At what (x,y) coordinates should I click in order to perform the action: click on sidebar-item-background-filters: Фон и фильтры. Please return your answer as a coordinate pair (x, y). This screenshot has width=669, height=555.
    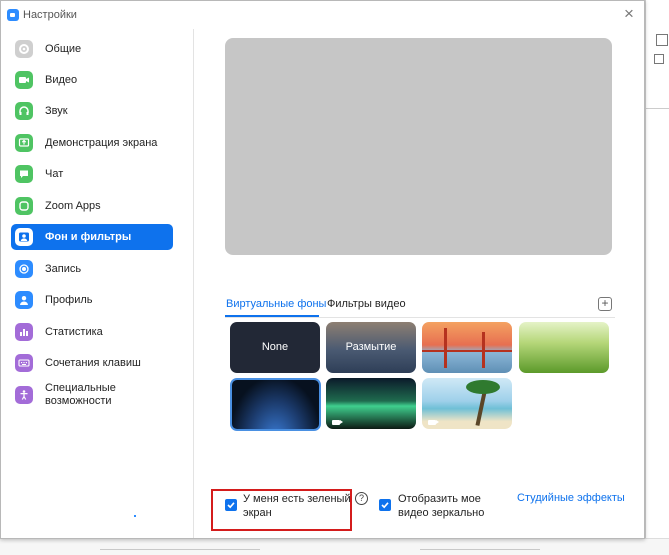
    Looking at the image, I should click on (92, 237).